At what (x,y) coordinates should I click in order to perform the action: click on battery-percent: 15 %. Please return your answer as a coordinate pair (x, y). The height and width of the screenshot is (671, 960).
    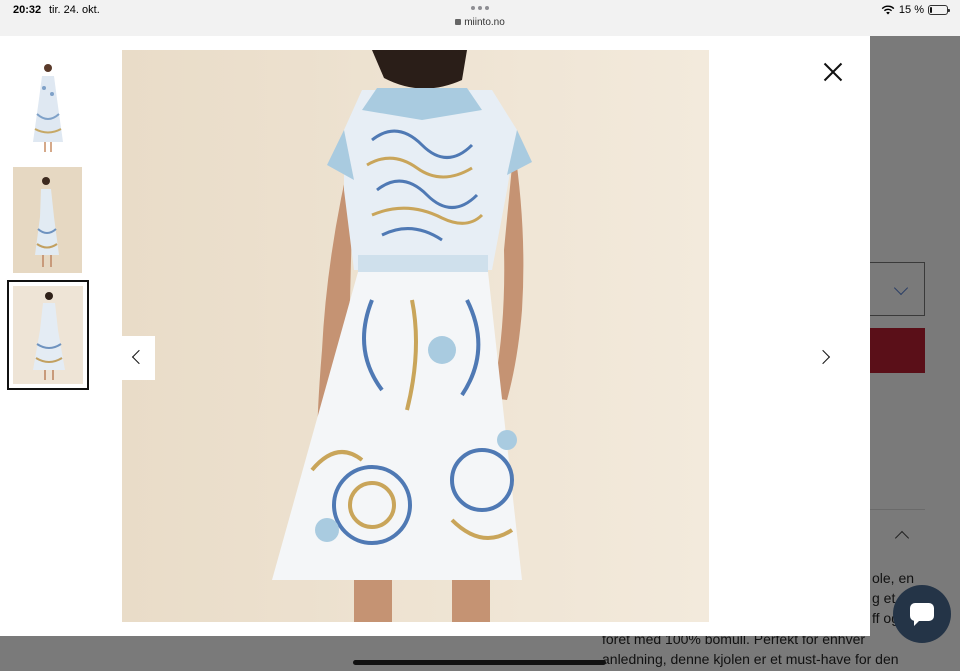
    Looking at the image, I should click on (911, 10).